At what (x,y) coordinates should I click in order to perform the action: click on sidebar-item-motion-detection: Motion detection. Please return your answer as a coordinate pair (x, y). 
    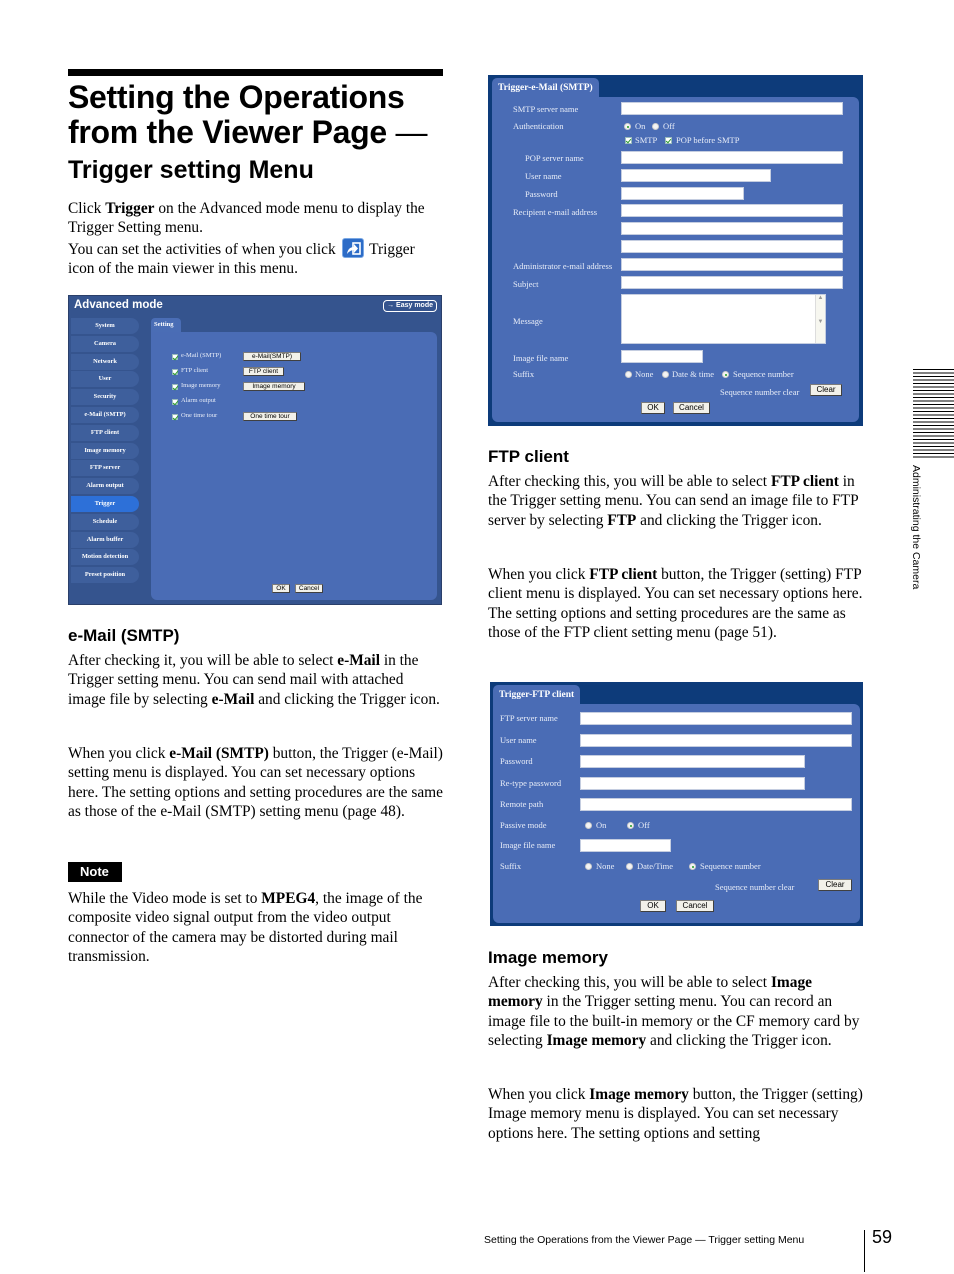
    Looking at the image, I should click on (105, 557).